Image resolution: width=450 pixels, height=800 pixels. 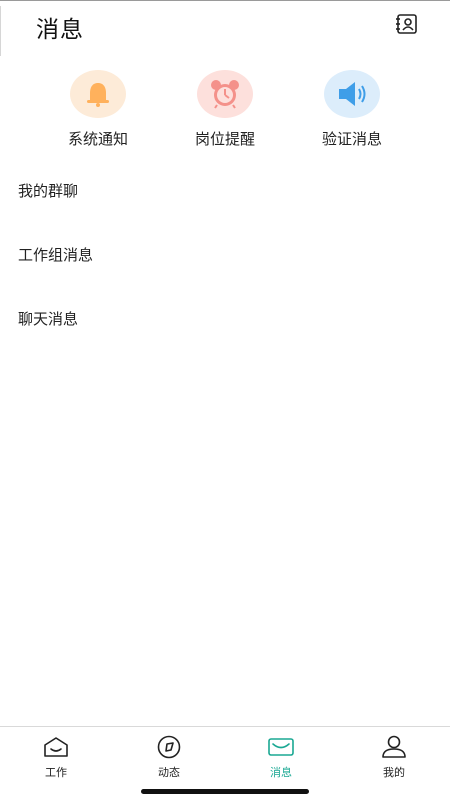 I want to click on quick-actions: 系统通知 岗位提醒 验证消息, so click(x=225, y=110).